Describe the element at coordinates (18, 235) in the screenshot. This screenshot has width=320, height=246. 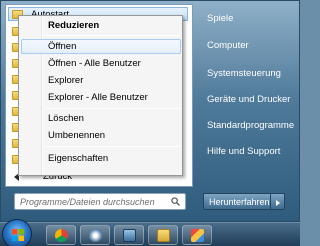
I see `windows-logo-icon` at that location.